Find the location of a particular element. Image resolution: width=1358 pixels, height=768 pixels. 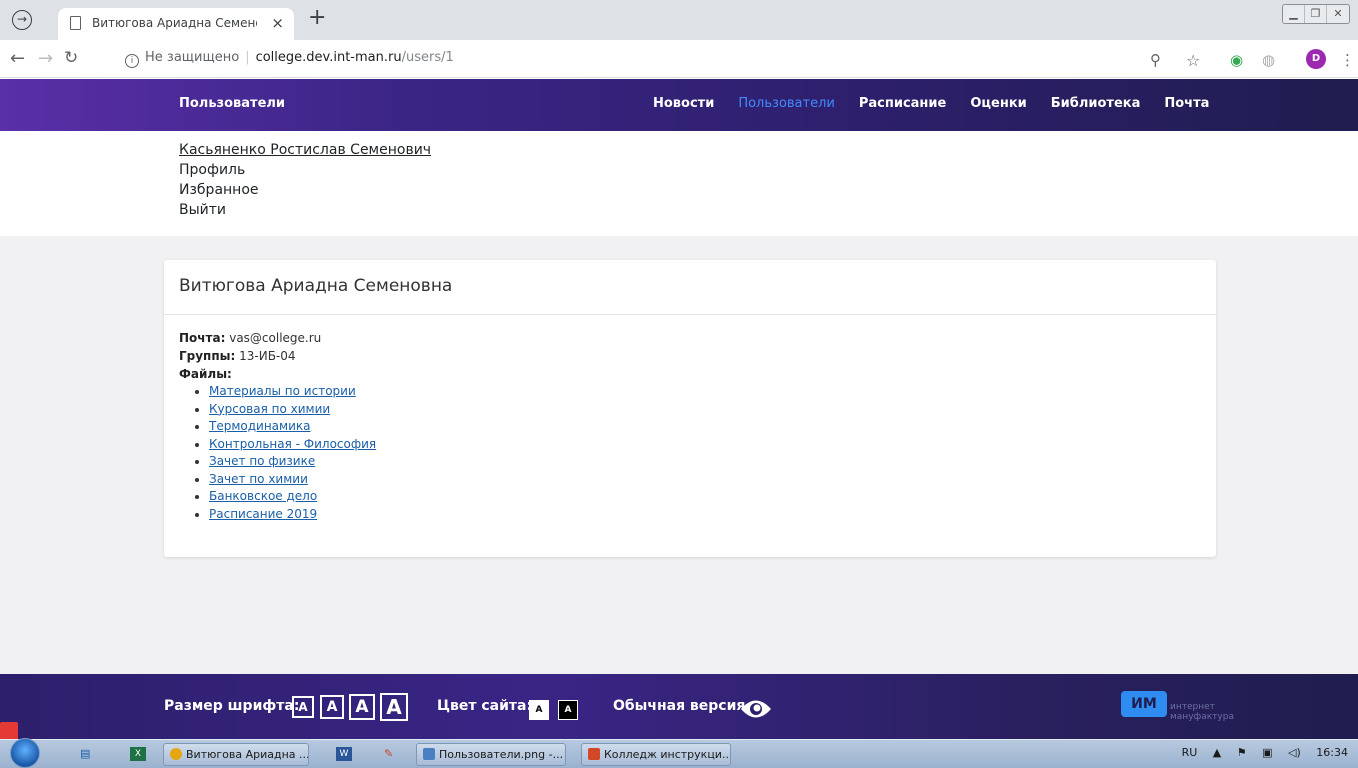

info-icon: i is located at coordinates (132, 61).